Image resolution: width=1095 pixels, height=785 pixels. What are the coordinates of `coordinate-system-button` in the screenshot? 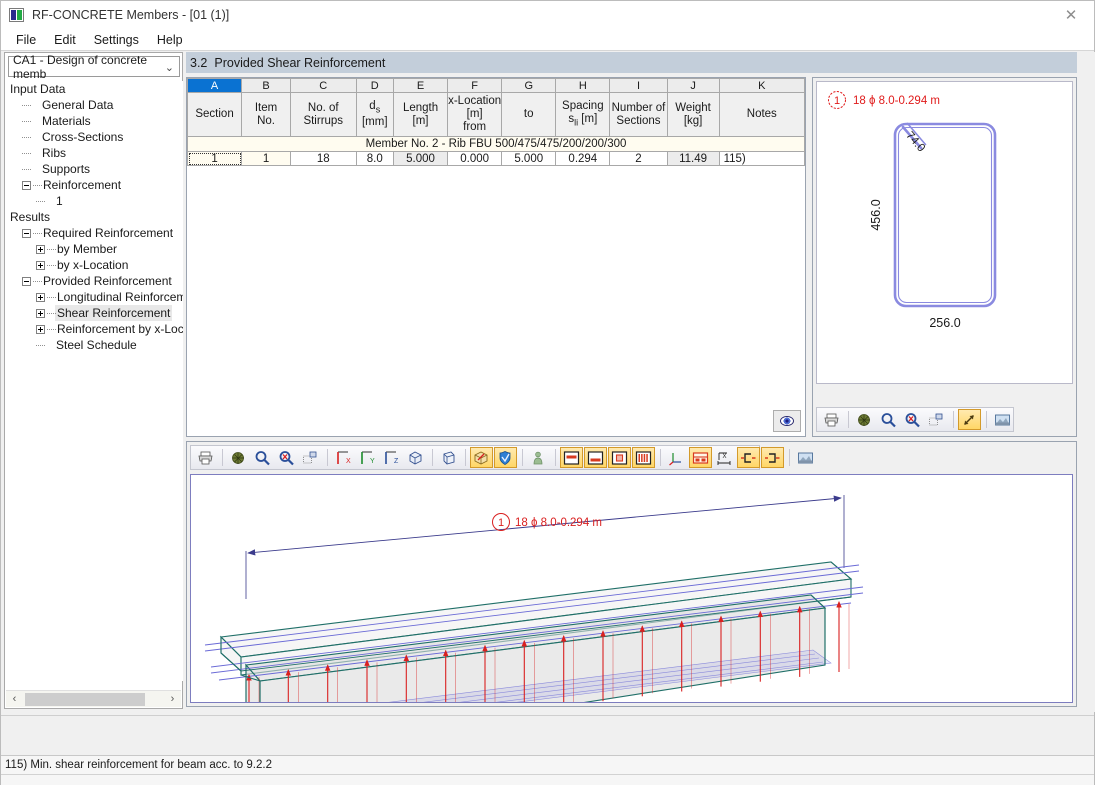 It's located at (676, 457).